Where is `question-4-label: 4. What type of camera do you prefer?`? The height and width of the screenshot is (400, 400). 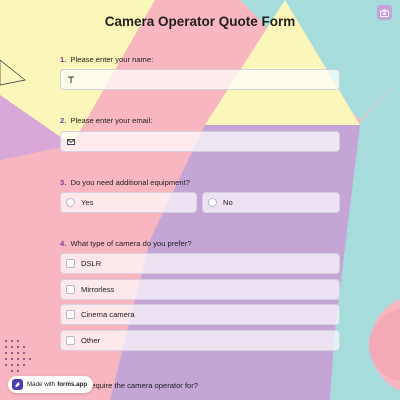
question-4-label: 4. What type of camera do you prefer? is located at coordinates (126, 243).